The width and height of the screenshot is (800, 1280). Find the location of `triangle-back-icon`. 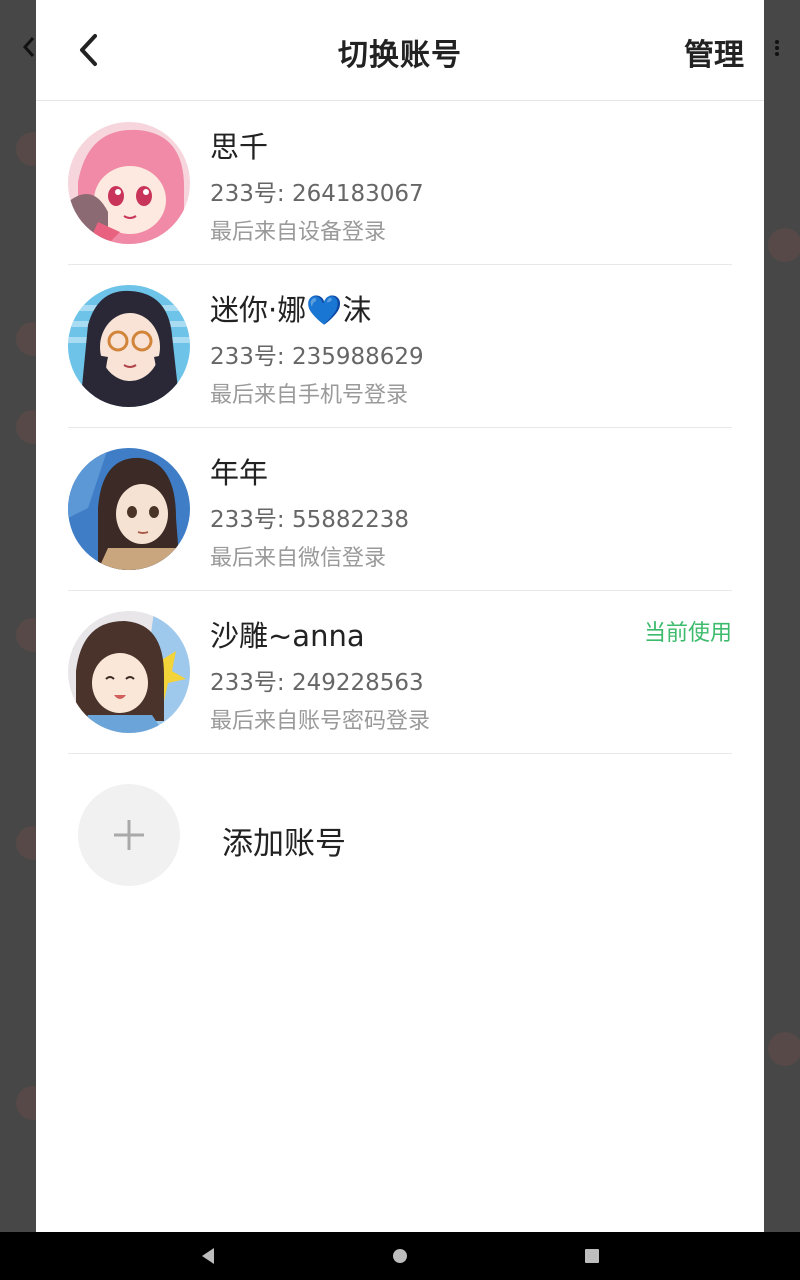

triangle-back-icon is located at coordinates (208, 1256).